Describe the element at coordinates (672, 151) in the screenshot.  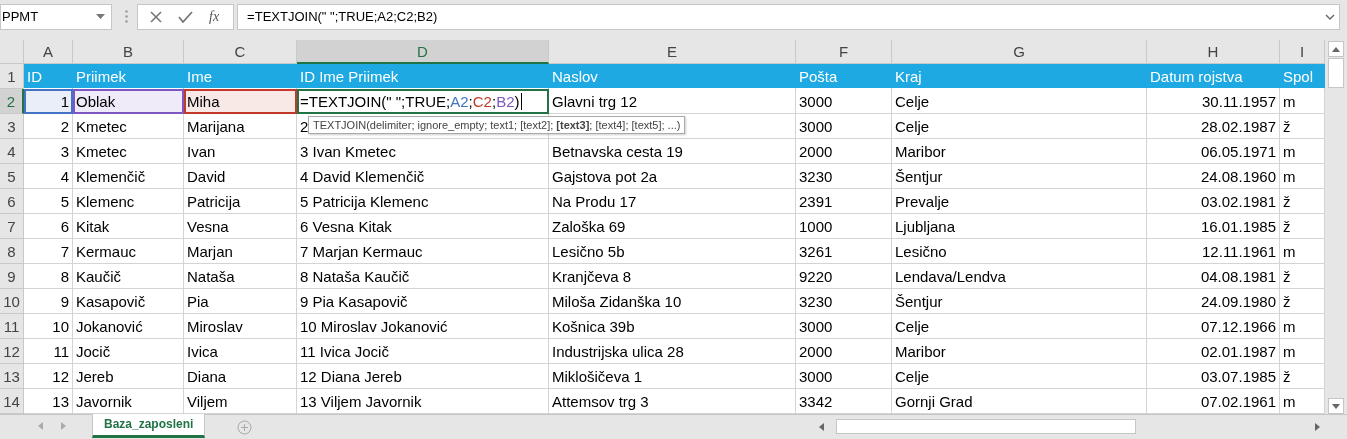
I see `table-cell: Betnavska cesta 19` at that location.